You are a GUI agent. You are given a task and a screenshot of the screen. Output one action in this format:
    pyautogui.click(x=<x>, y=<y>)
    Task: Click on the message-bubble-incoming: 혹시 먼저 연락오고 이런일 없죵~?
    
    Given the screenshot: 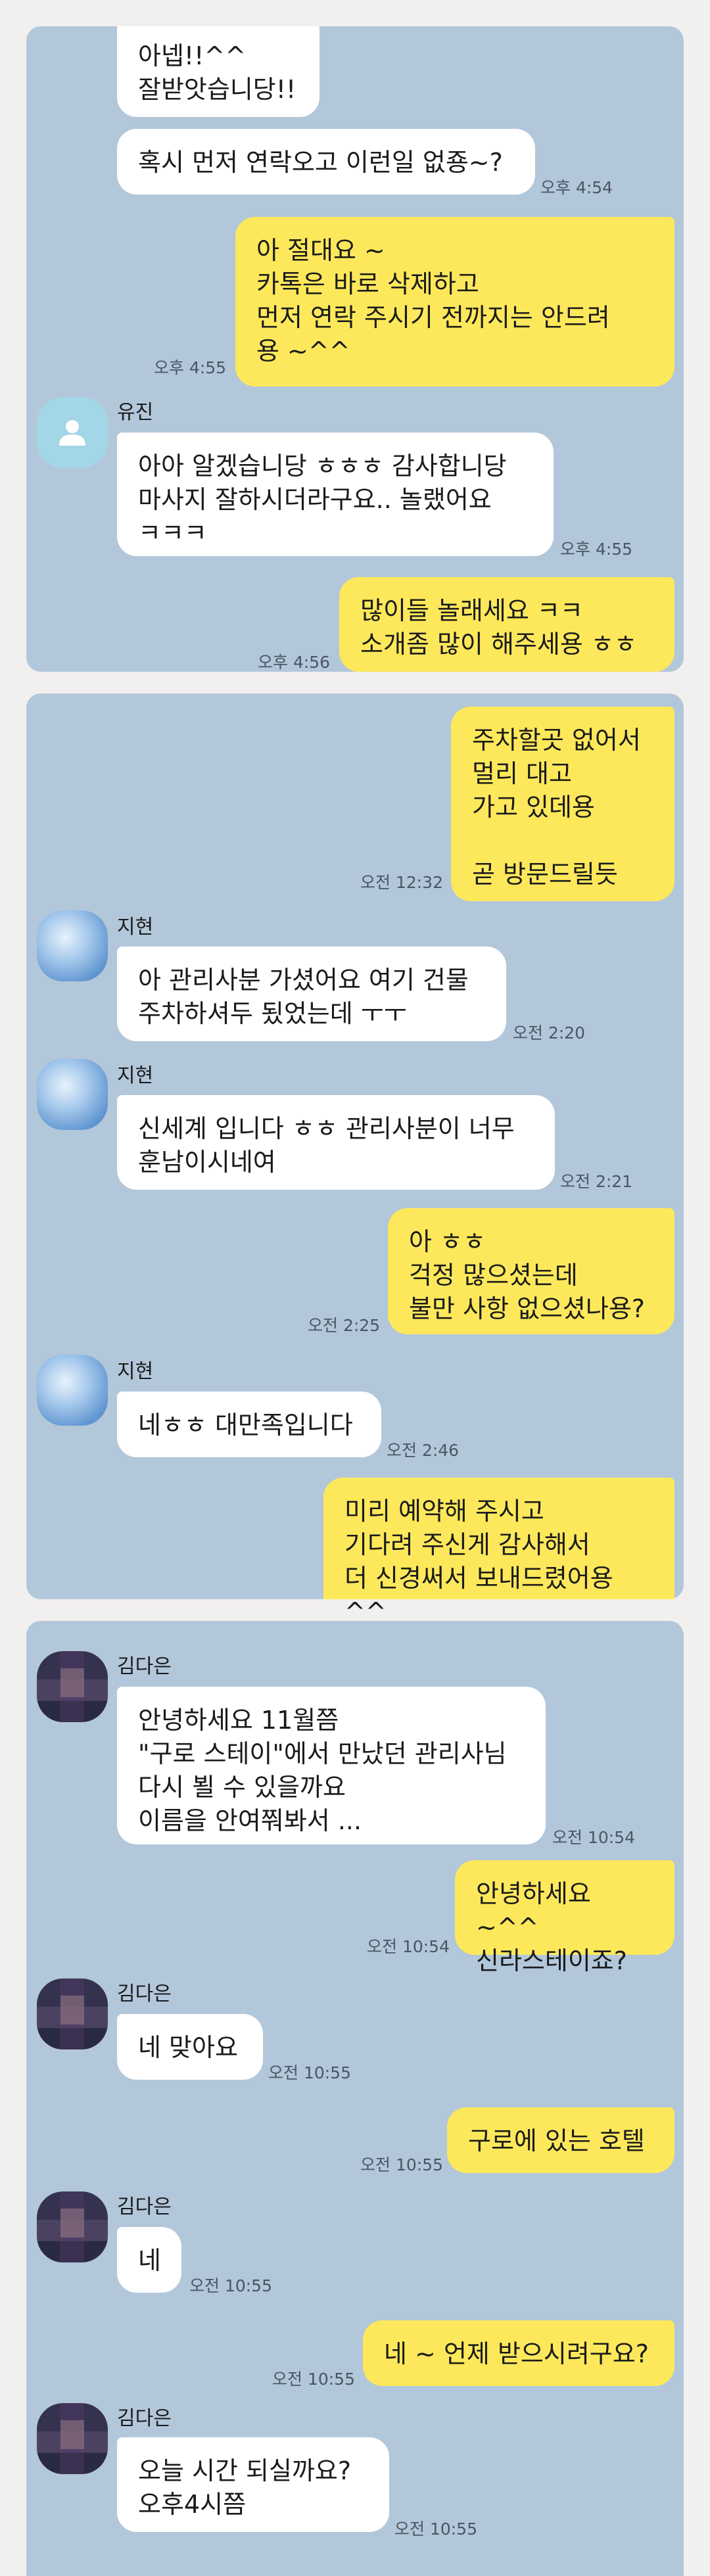 What is the action you would take?
    pyautogui.click(x=326, y=162)
    